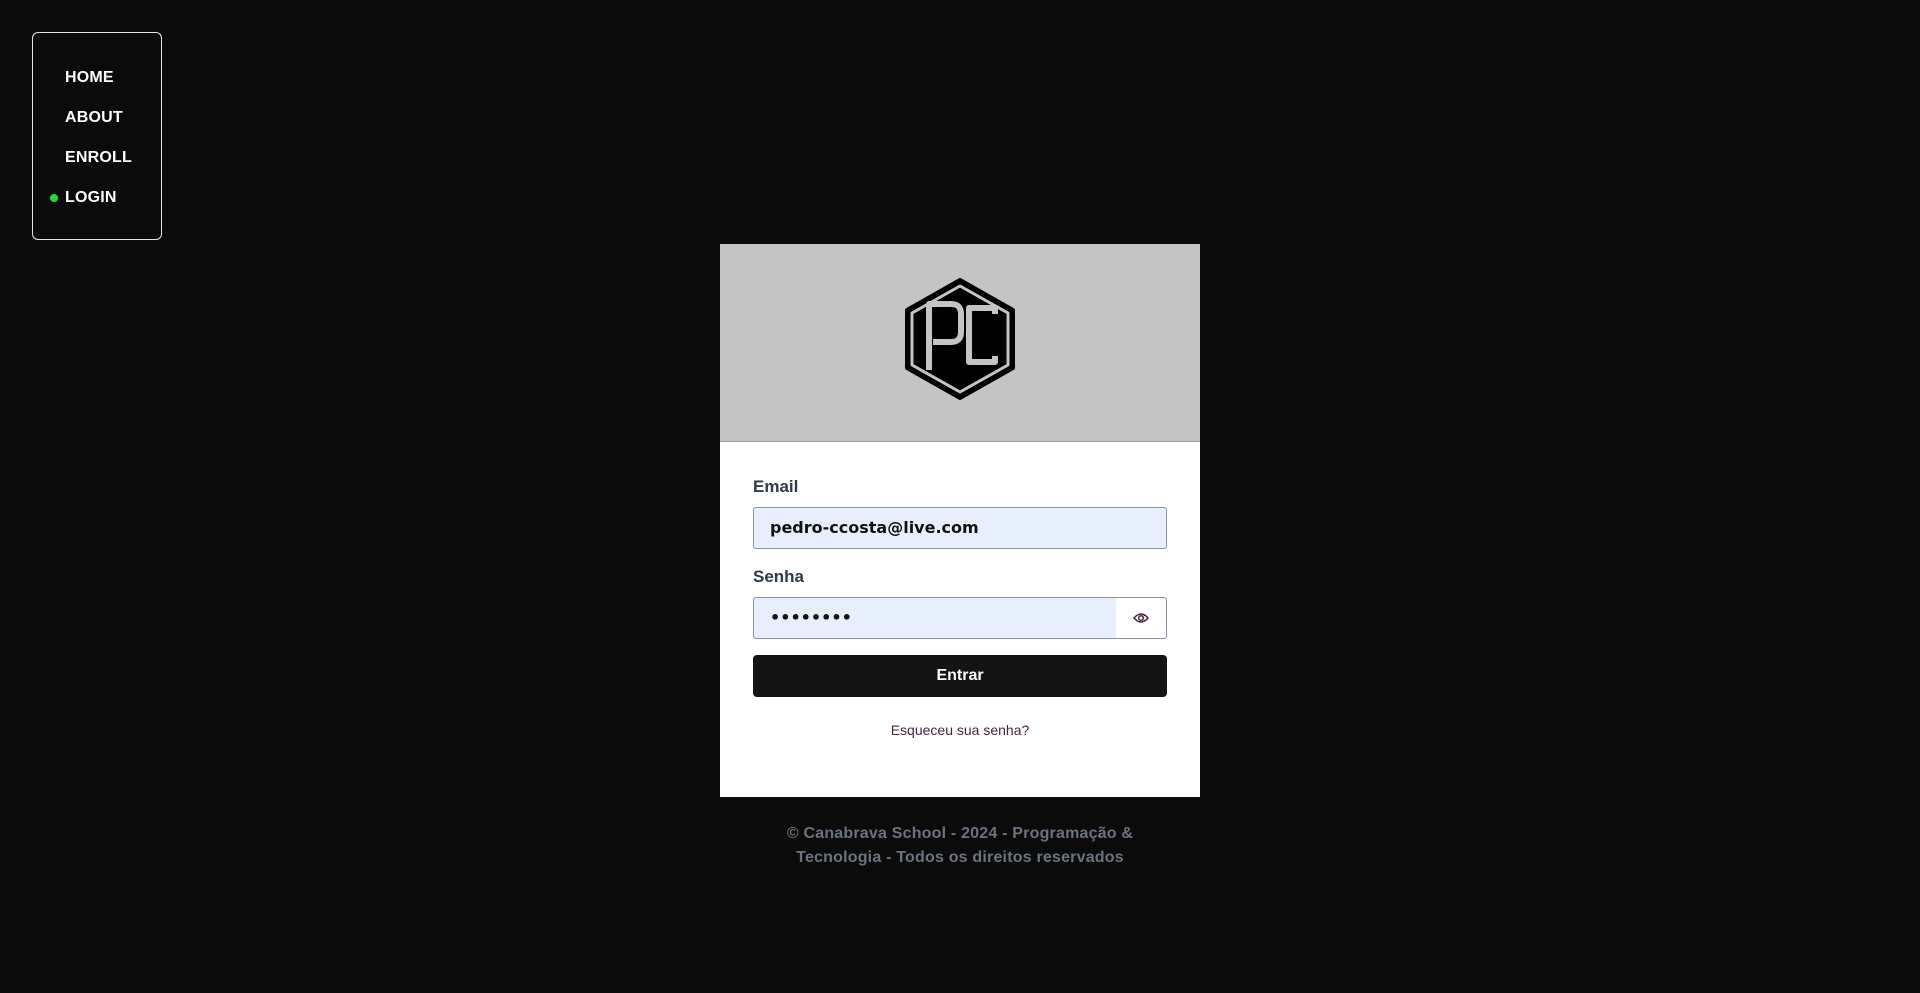 Image resolution: width=1920 pixels, height=993 pixels. What do you see at coordinates (779, 576) in the screenshot?
I see `password-label: Senha` at bounding box center [779, 576].